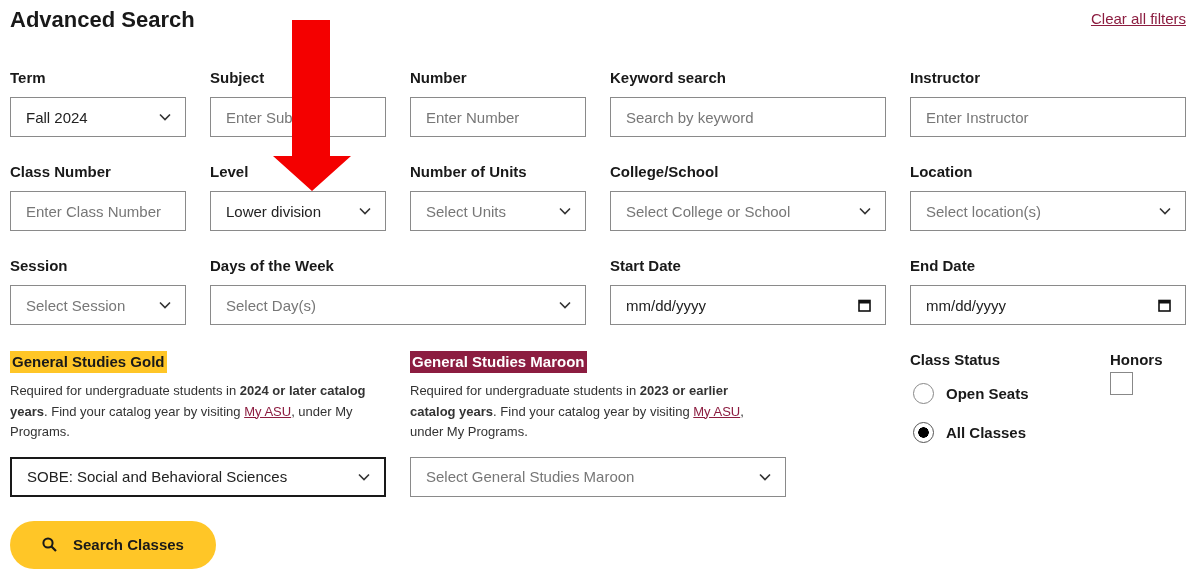 The width and height of the screenshot is (1194, 573). Describe the element at coordinates (238, 78) in the screenshot. I see `field-label: Subject` at that location.